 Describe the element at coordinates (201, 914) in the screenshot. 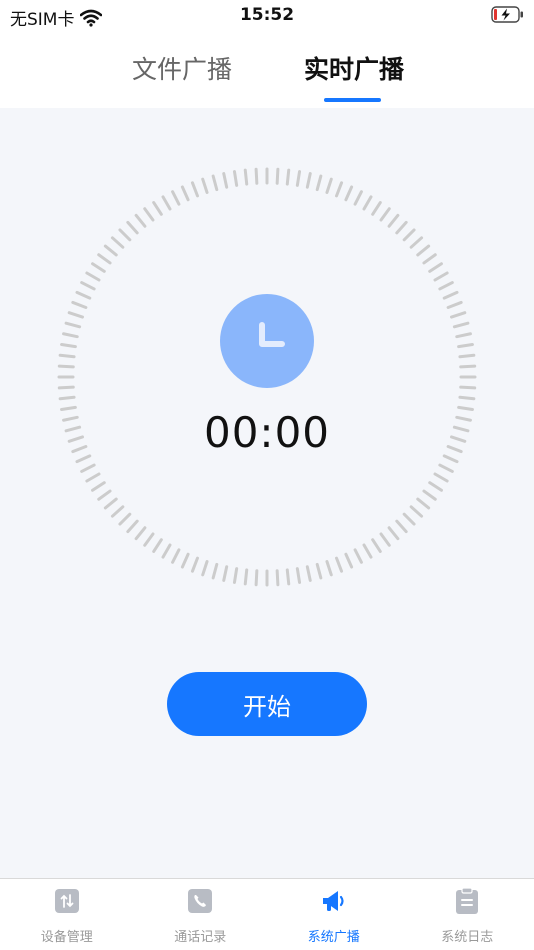

I see `nav-item-call-records: 通话记录` at that location.